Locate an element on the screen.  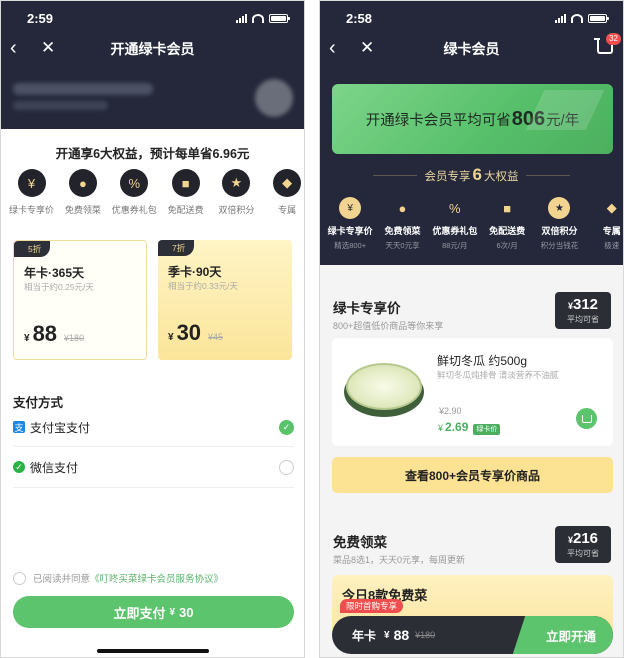
pay-now-button: 立即支付 ¥ 30 is located at coordinates (153, 612).